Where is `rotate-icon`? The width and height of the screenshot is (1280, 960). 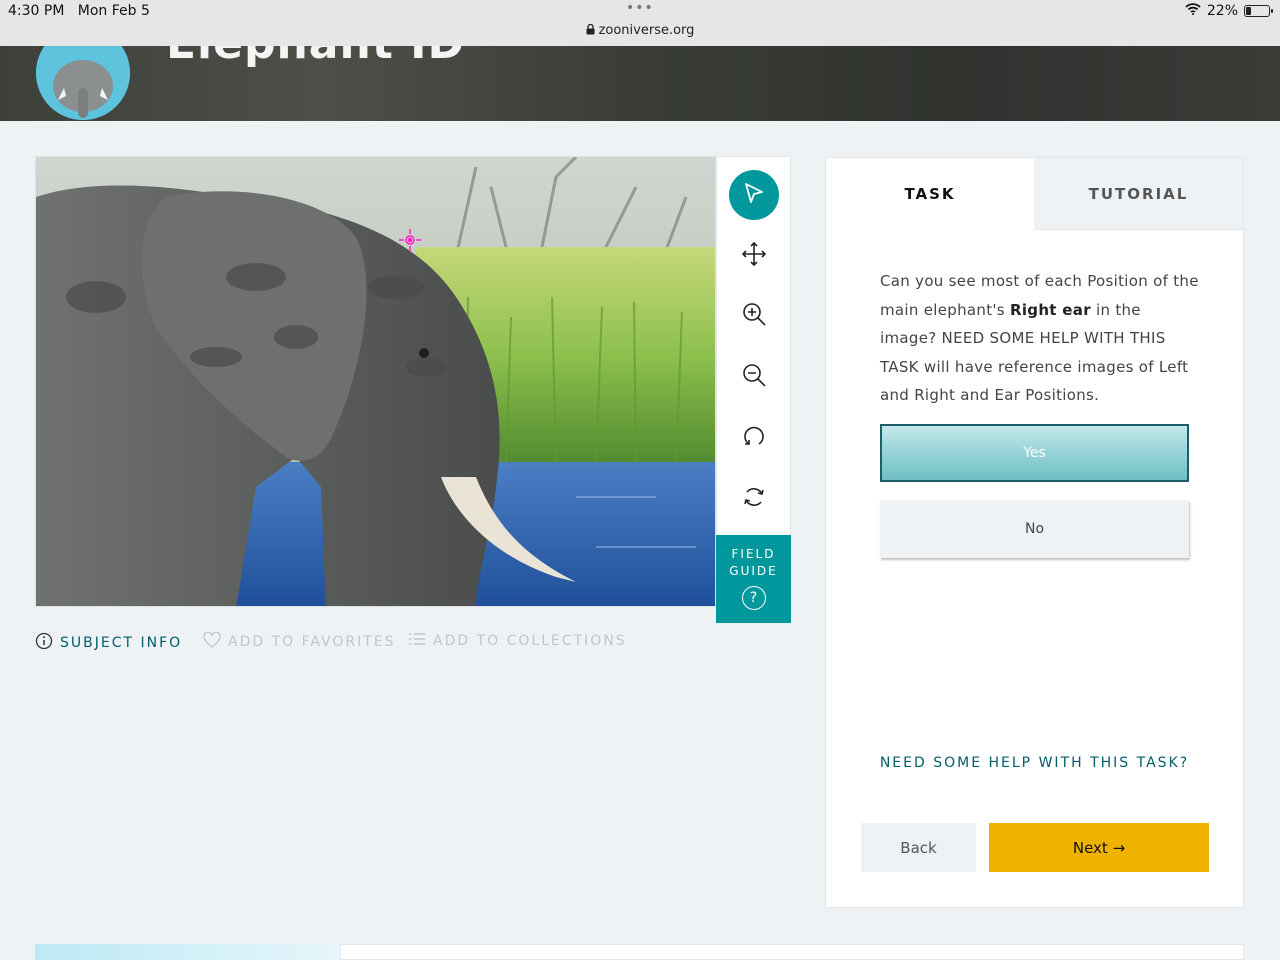 rotate-icon is located at coordinates (754, 438).